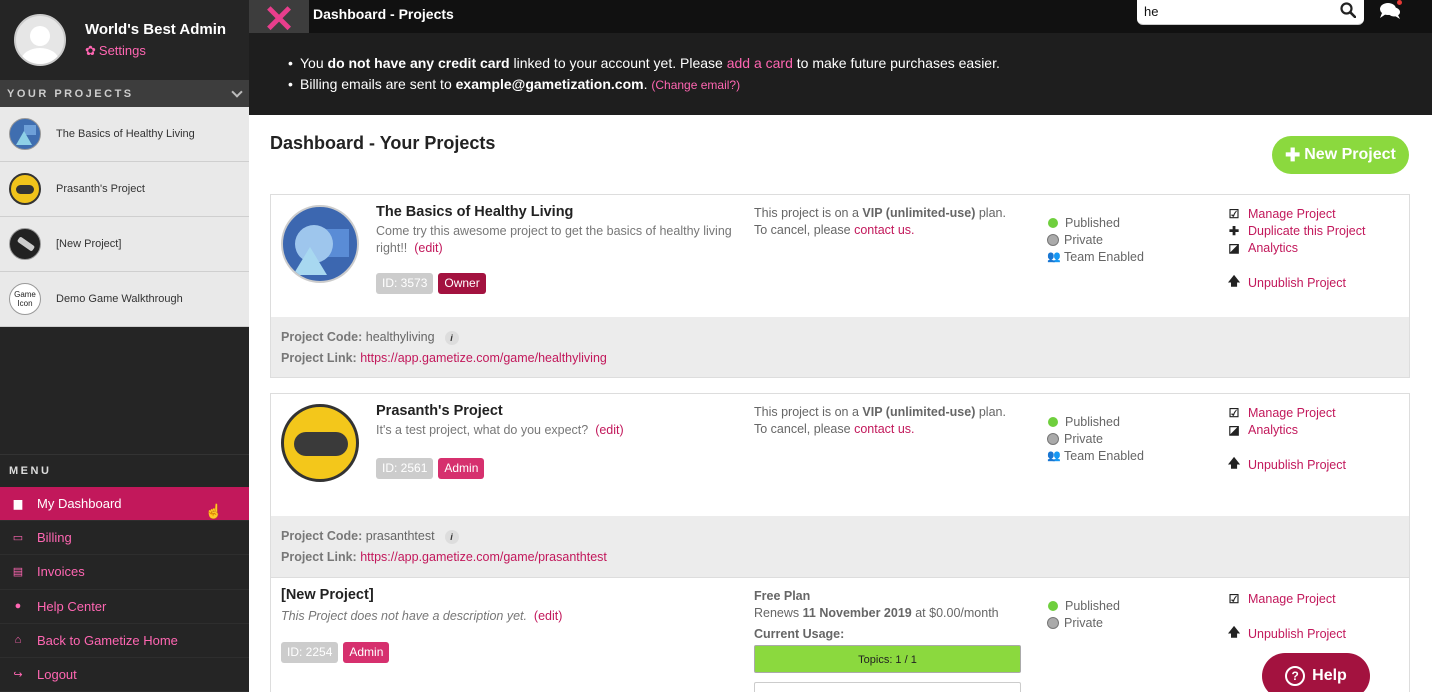 This screenshot has width=1432, height=692. I want to click on home-icon: ⌂, so click(18, 640).